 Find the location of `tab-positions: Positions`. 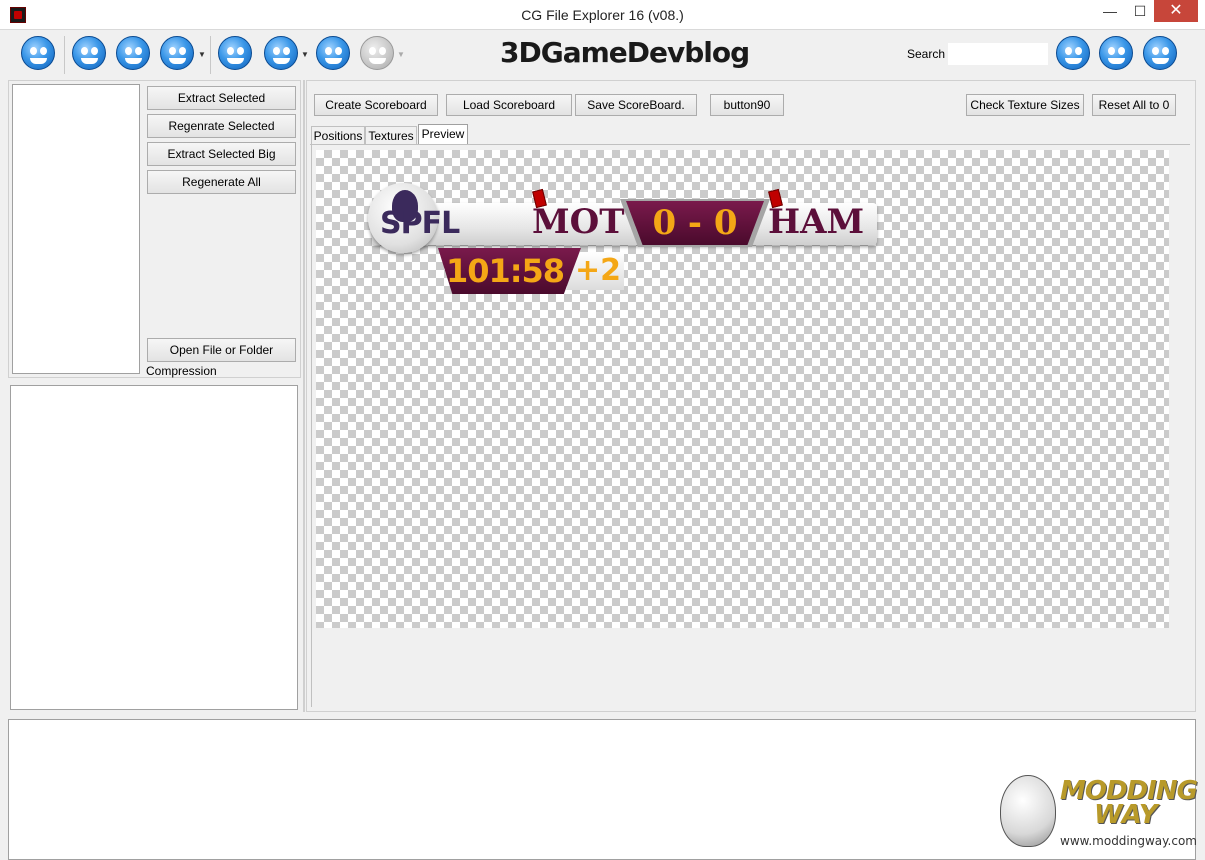

tab-positions: Positions is located at coordinates (338, 135).